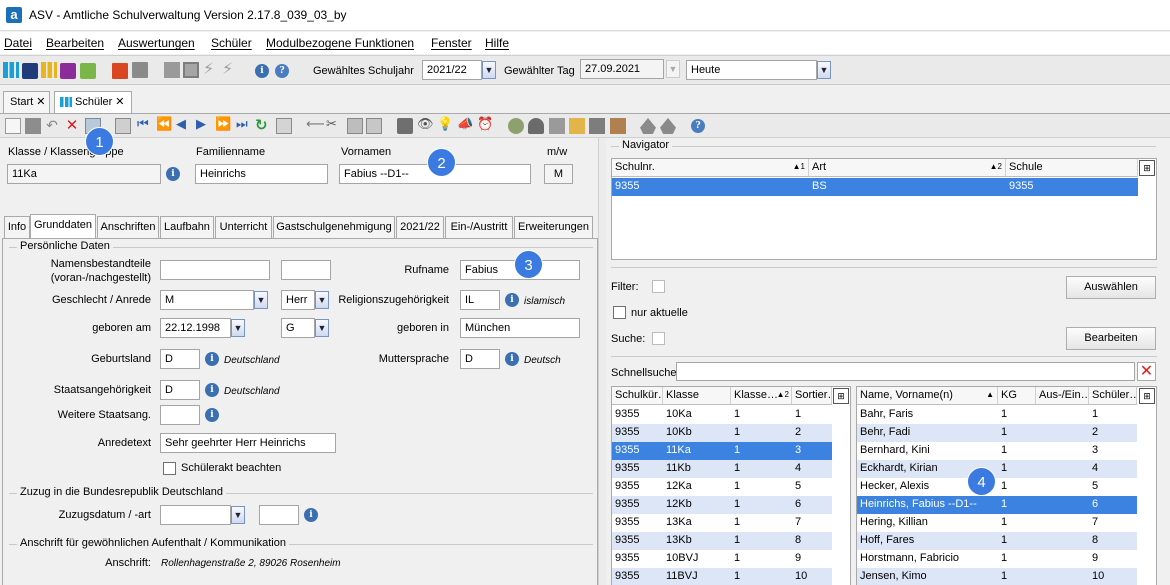 The height and width of the screenshot is (585, 1170). What do you see at coordinates (997, 487) in the screenshot?
I see `table-row: Hecker, Alexis 1 5` at bounding box center [997, 487].